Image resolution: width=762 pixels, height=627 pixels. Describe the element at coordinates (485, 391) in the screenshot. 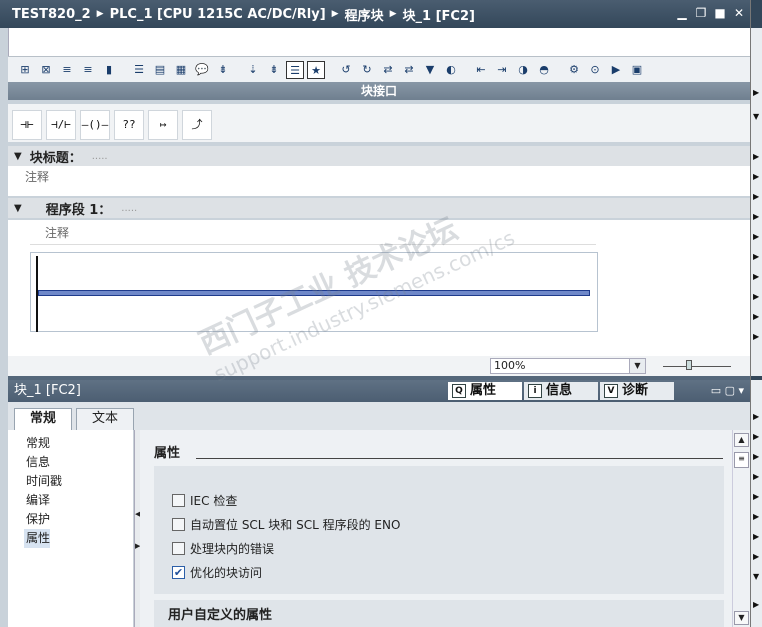

I see `tab-properties: Q 属性` at that location.